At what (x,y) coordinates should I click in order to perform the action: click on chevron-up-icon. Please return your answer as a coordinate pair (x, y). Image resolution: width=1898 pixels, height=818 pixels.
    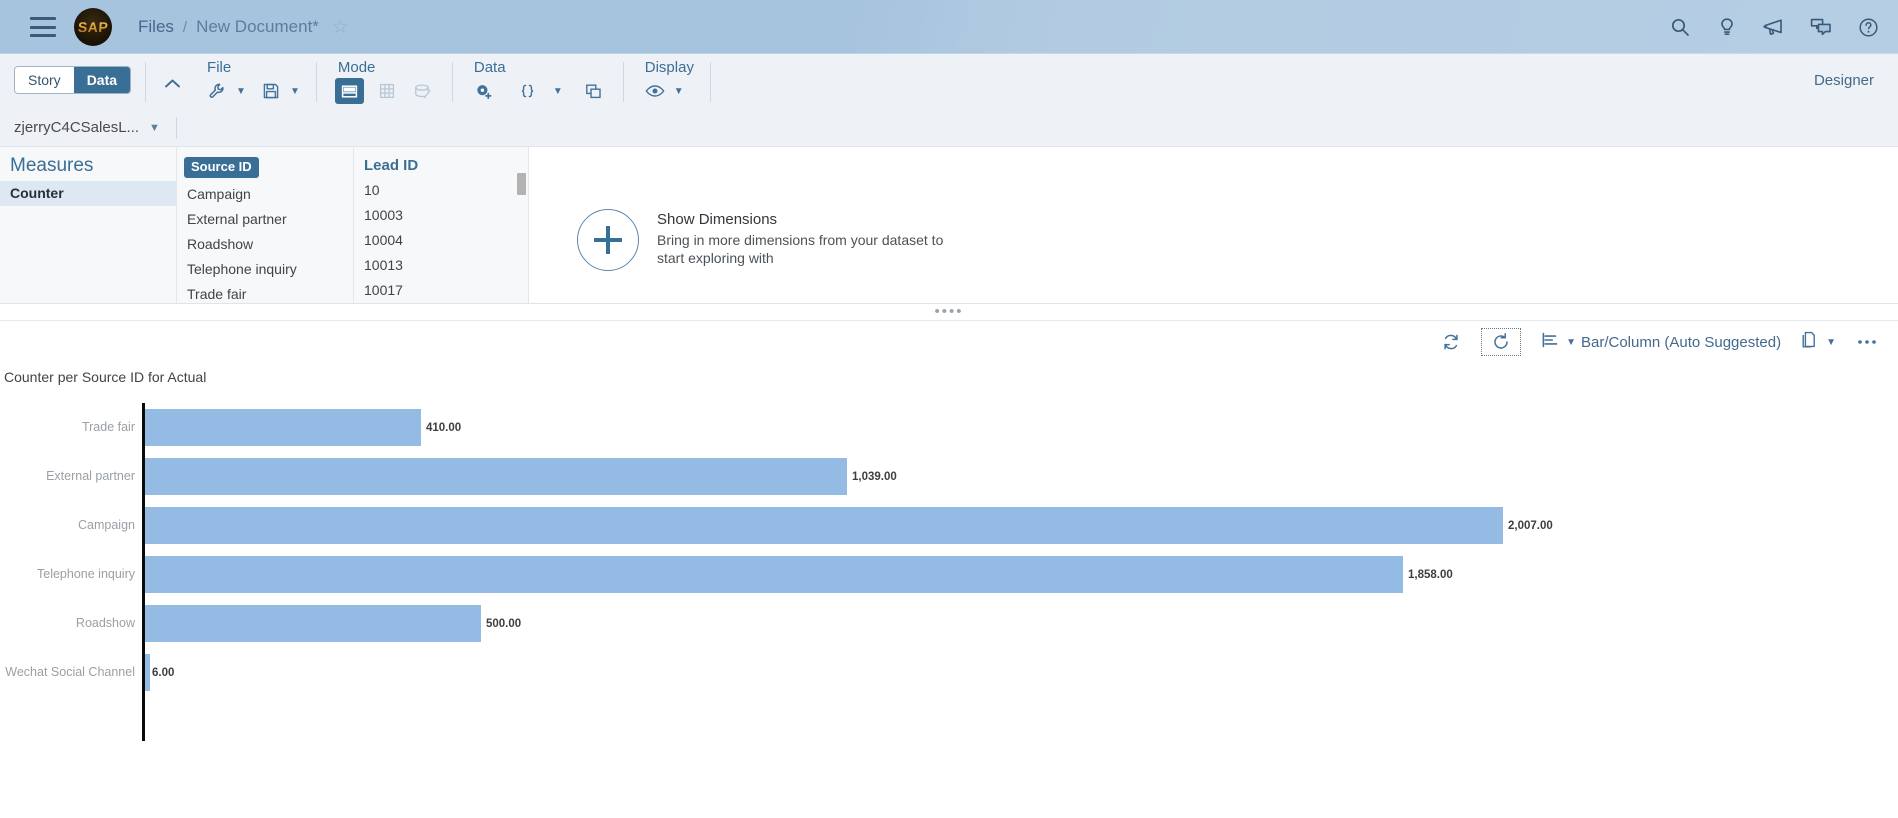
    Looking at the image, I should click on (172, 84).